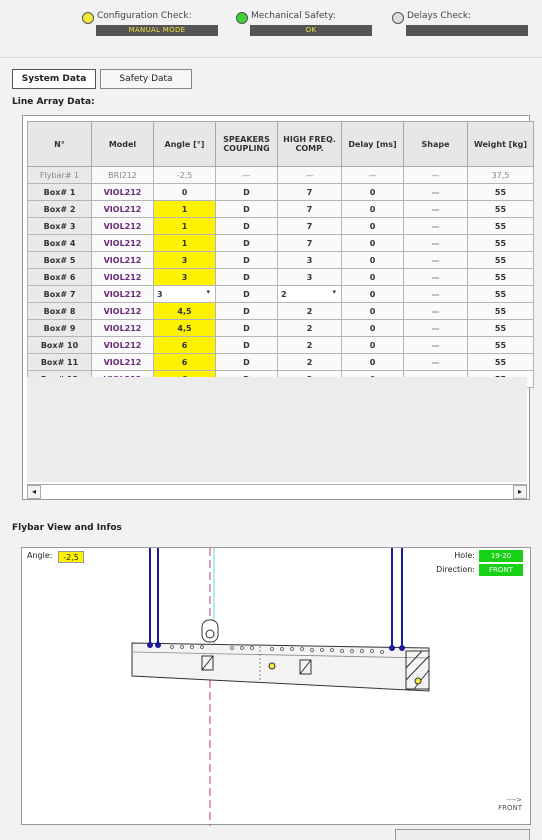 This screenshot has width=542, height=840. I want to click on delays-status-lamp-icon, so click(398, 18).